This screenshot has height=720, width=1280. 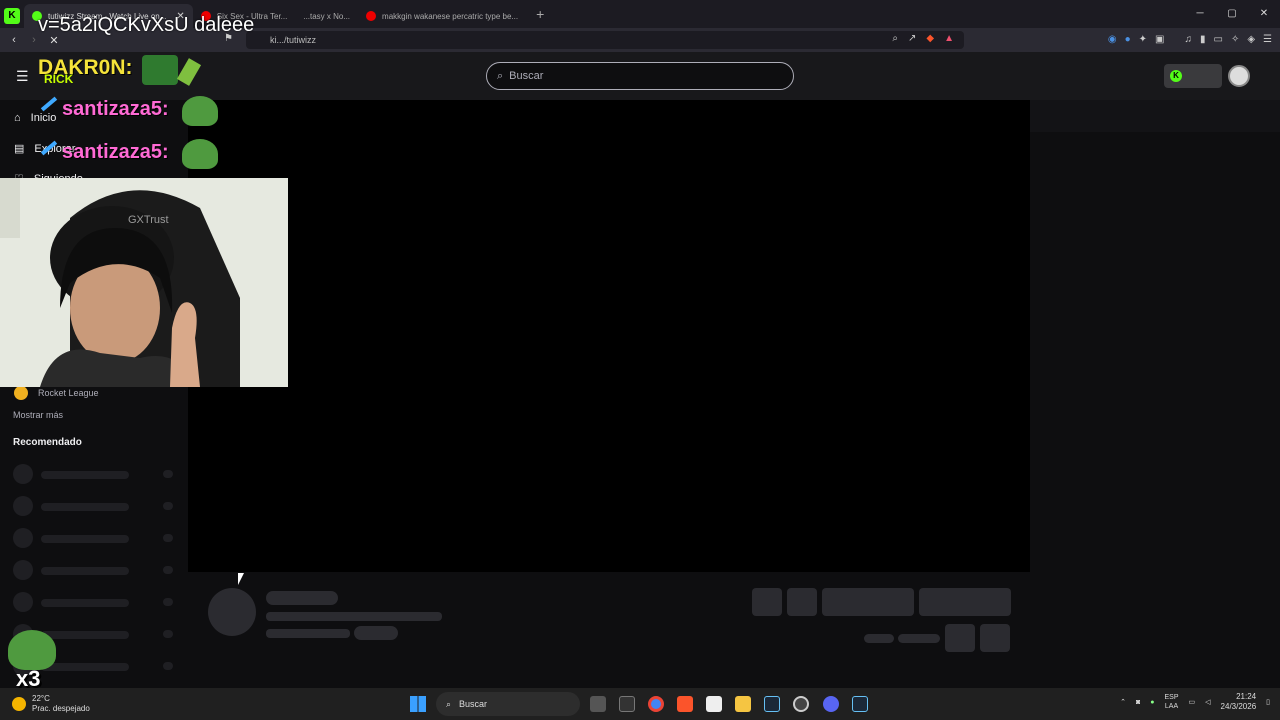 I want to click on menu-toggle-icon: ☰, so click(x=22, y=76).